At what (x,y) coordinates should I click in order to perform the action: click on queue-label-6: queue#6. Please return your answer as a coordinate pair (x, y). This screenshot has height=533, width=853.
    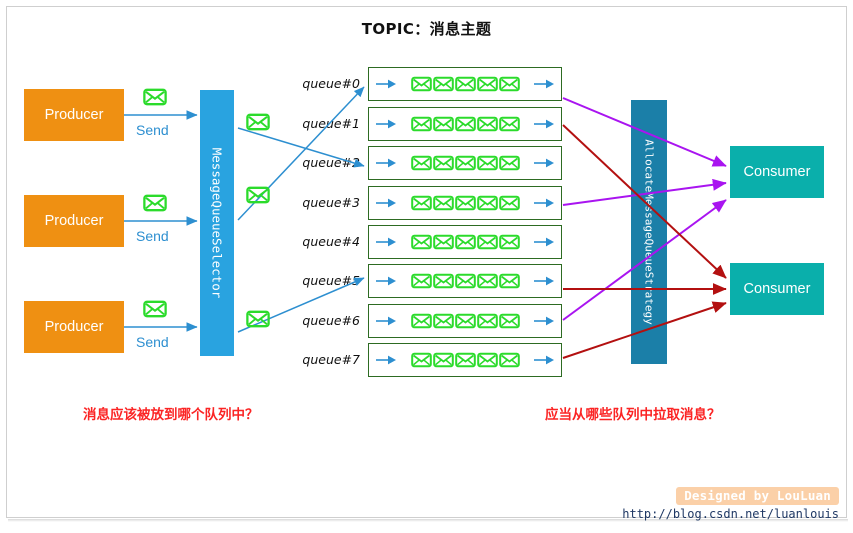
    Looking at the image, I should click on (331, 320).